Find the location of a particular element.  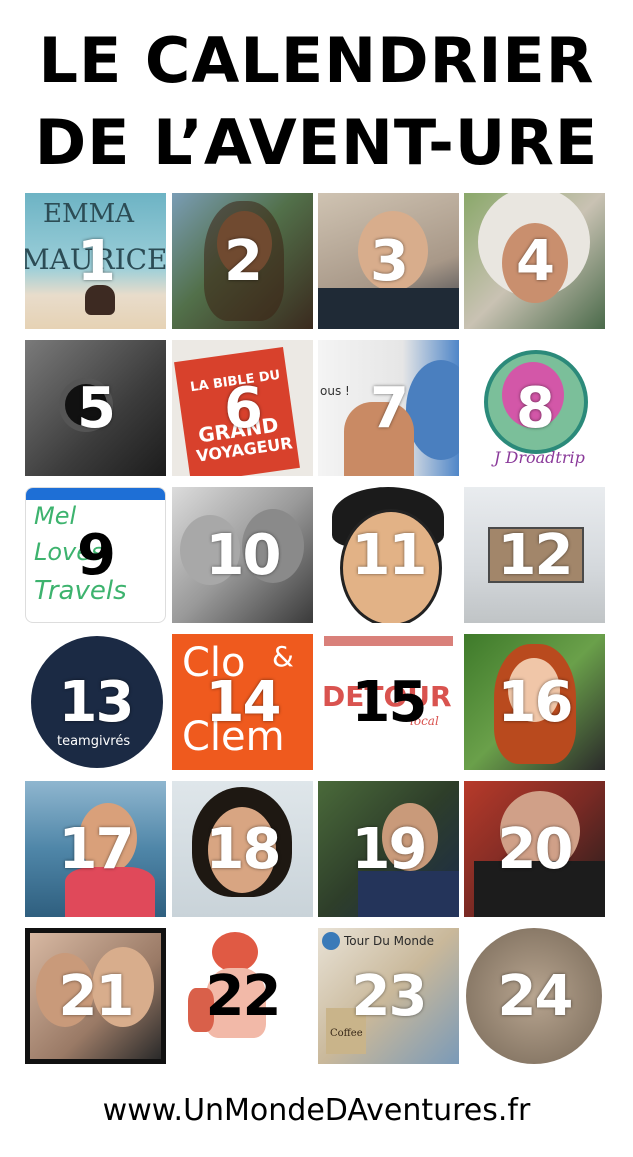

calendar-tile-13: teamgivrés 13 is located at coordinates (95, 702).